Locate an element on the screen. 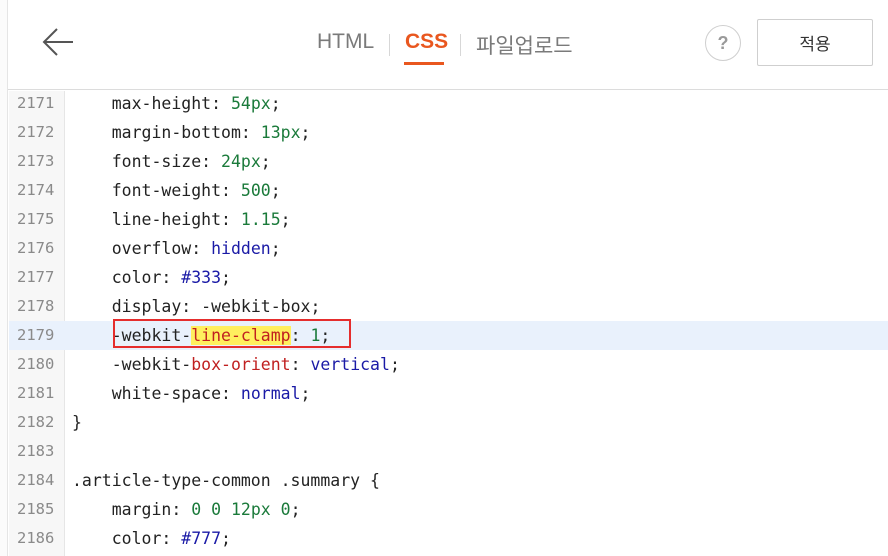 The height and width of the screenshot is (556, 888). code-text: display: -webkit-box; is located at coordinates (196, 306).